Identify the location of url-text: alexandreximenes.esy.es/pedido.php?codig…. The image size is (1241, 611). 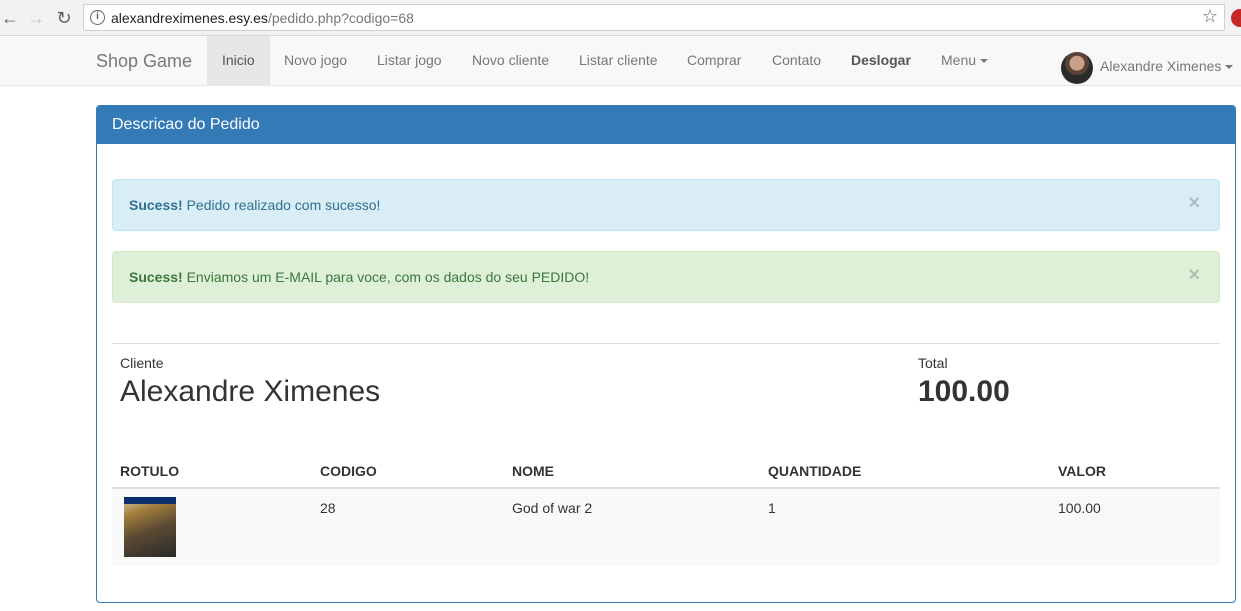
(262, 18).